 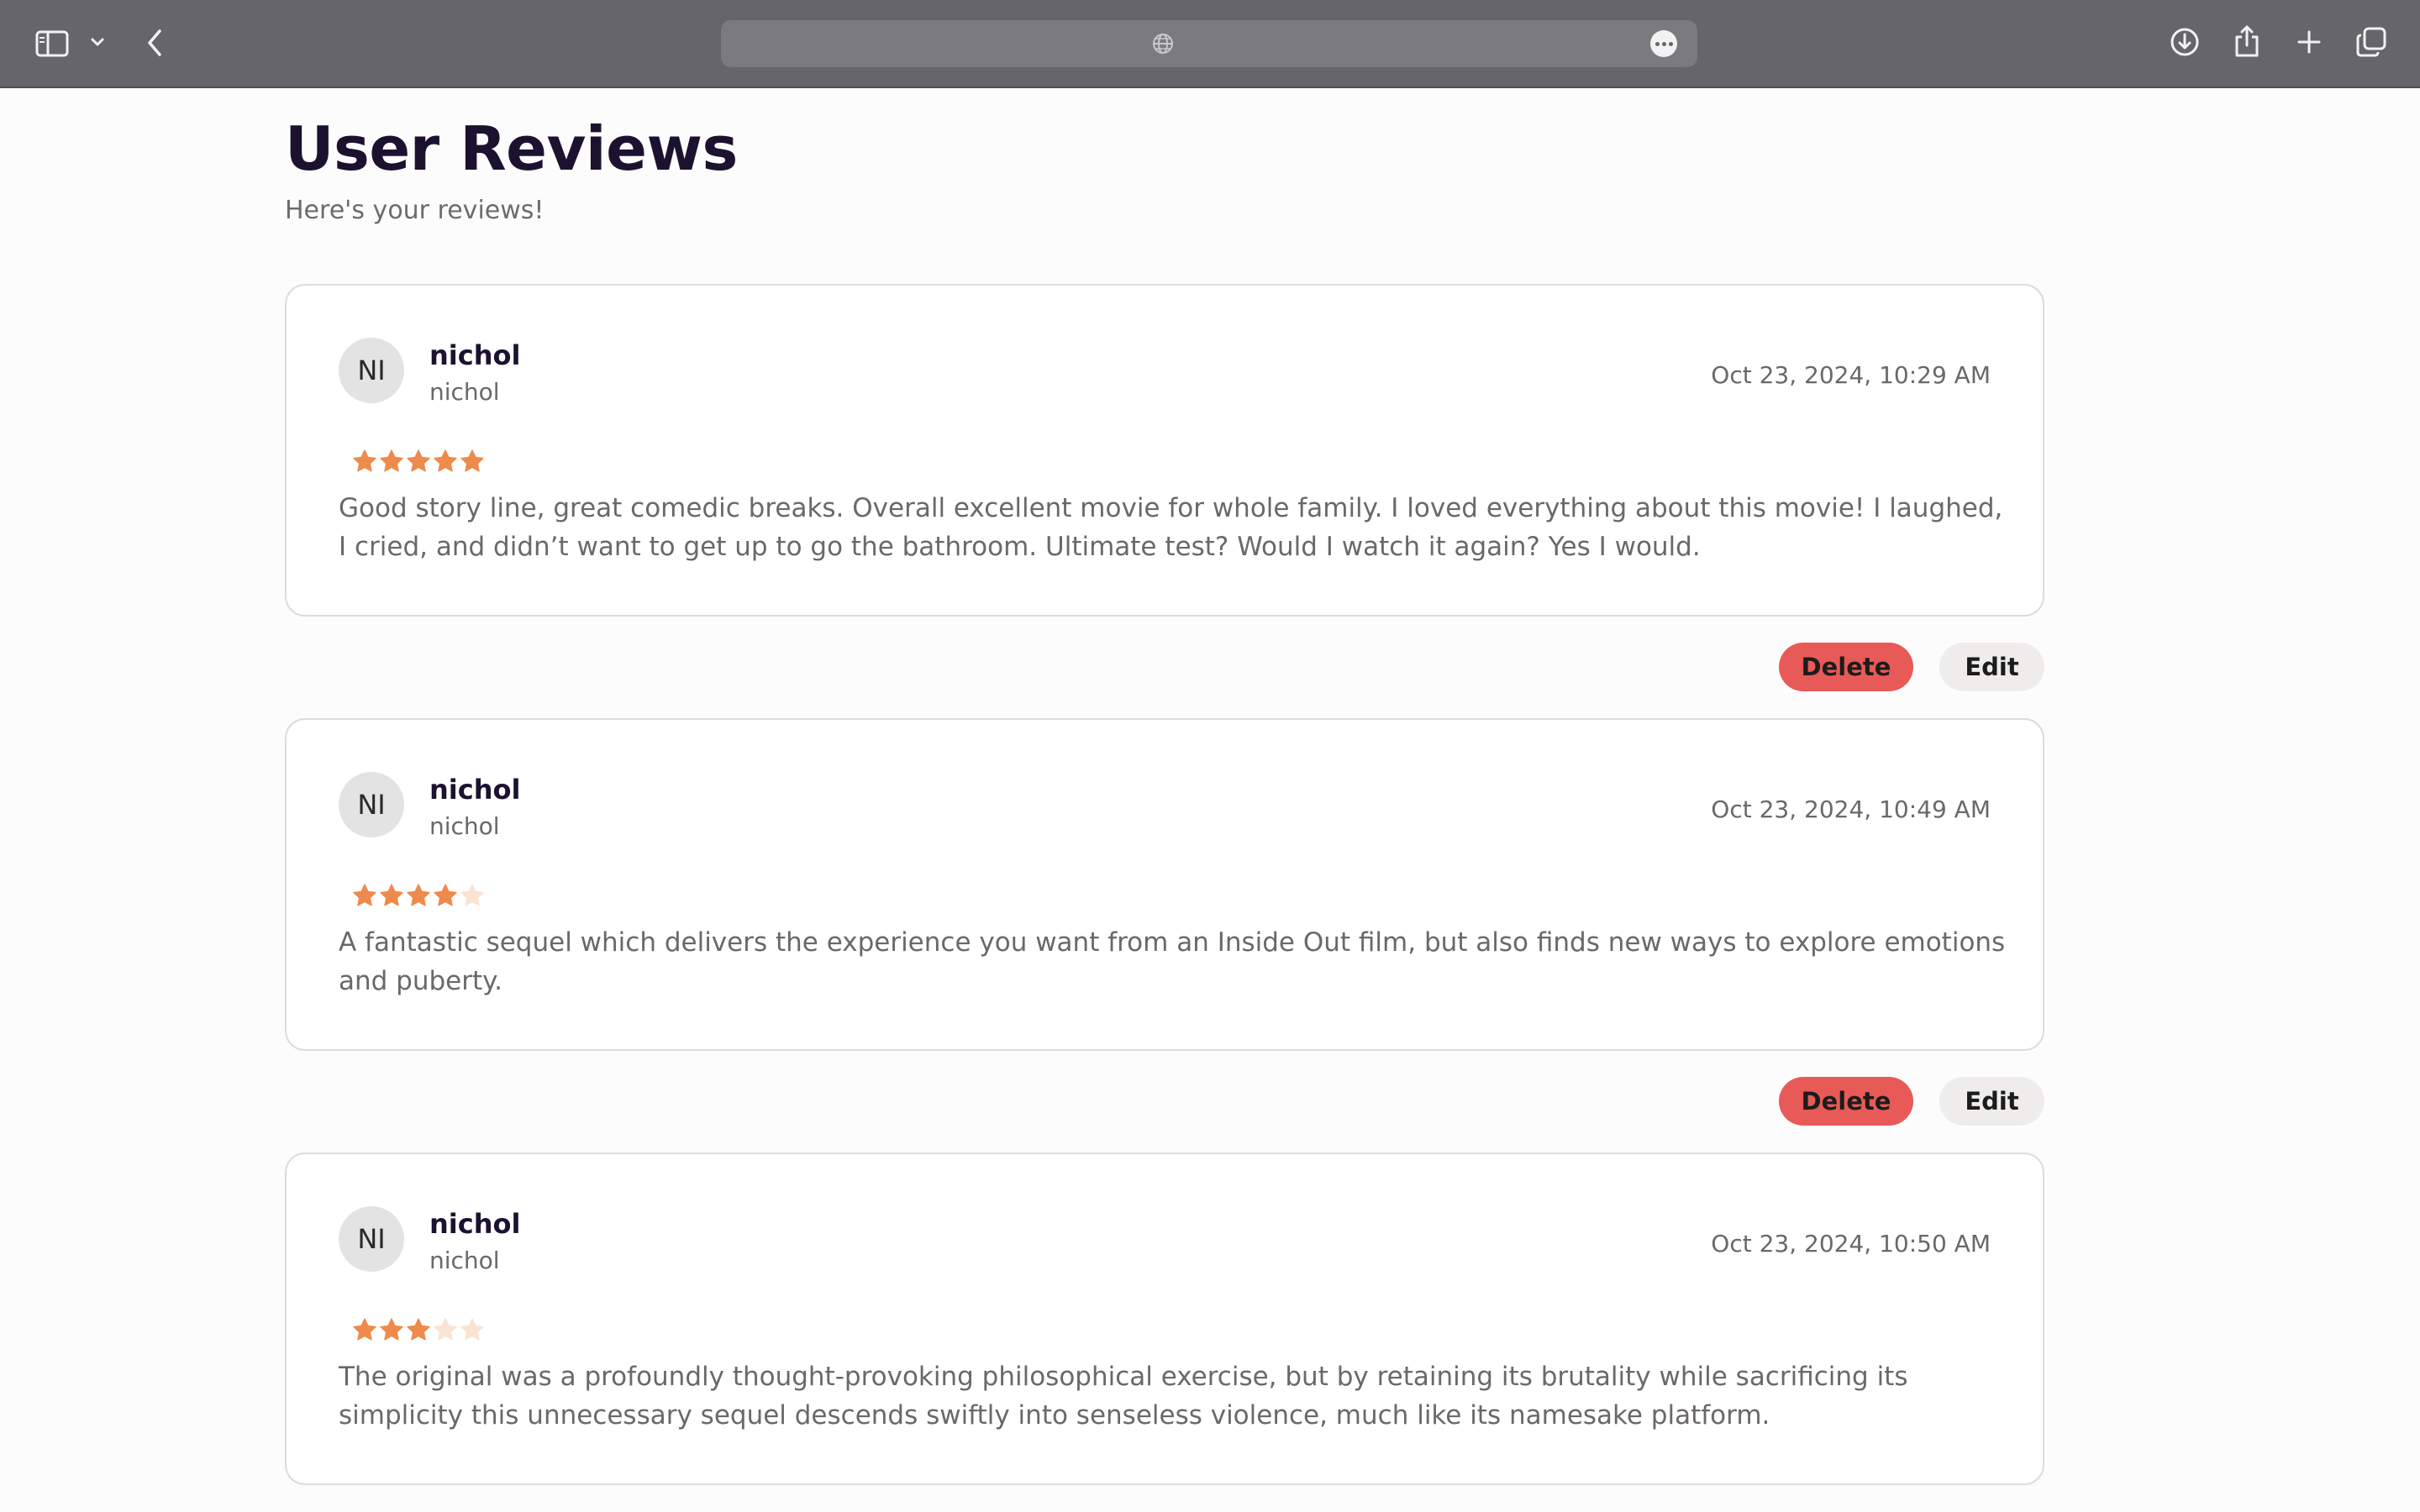 I want to click on address-bar, so click(x=1209, y=43).